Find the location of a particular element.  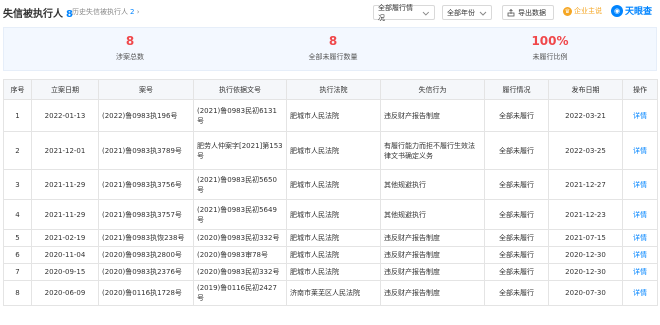

col-header: 执行依据文号 is located at coordinates (240, 89).